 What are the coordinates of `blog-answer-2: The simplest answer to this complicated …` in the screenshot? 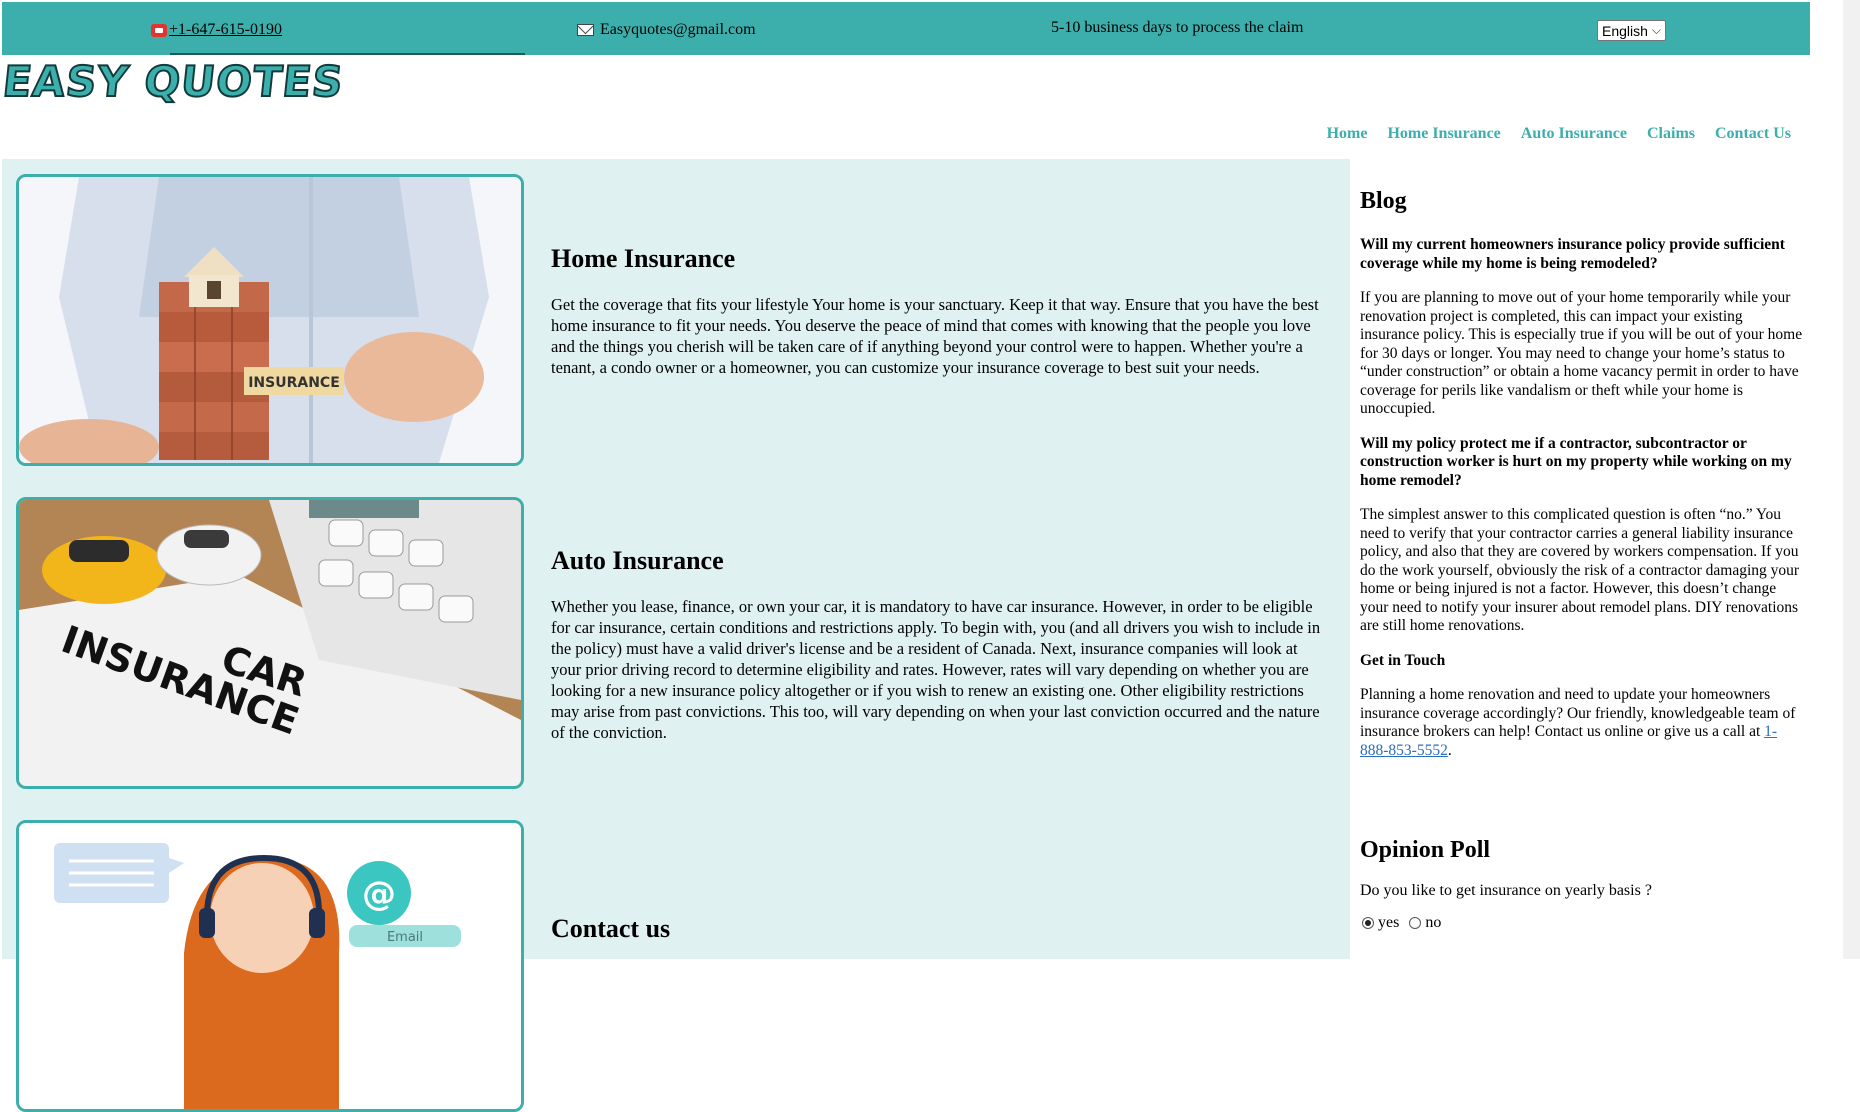 It's located at (1580, 570).